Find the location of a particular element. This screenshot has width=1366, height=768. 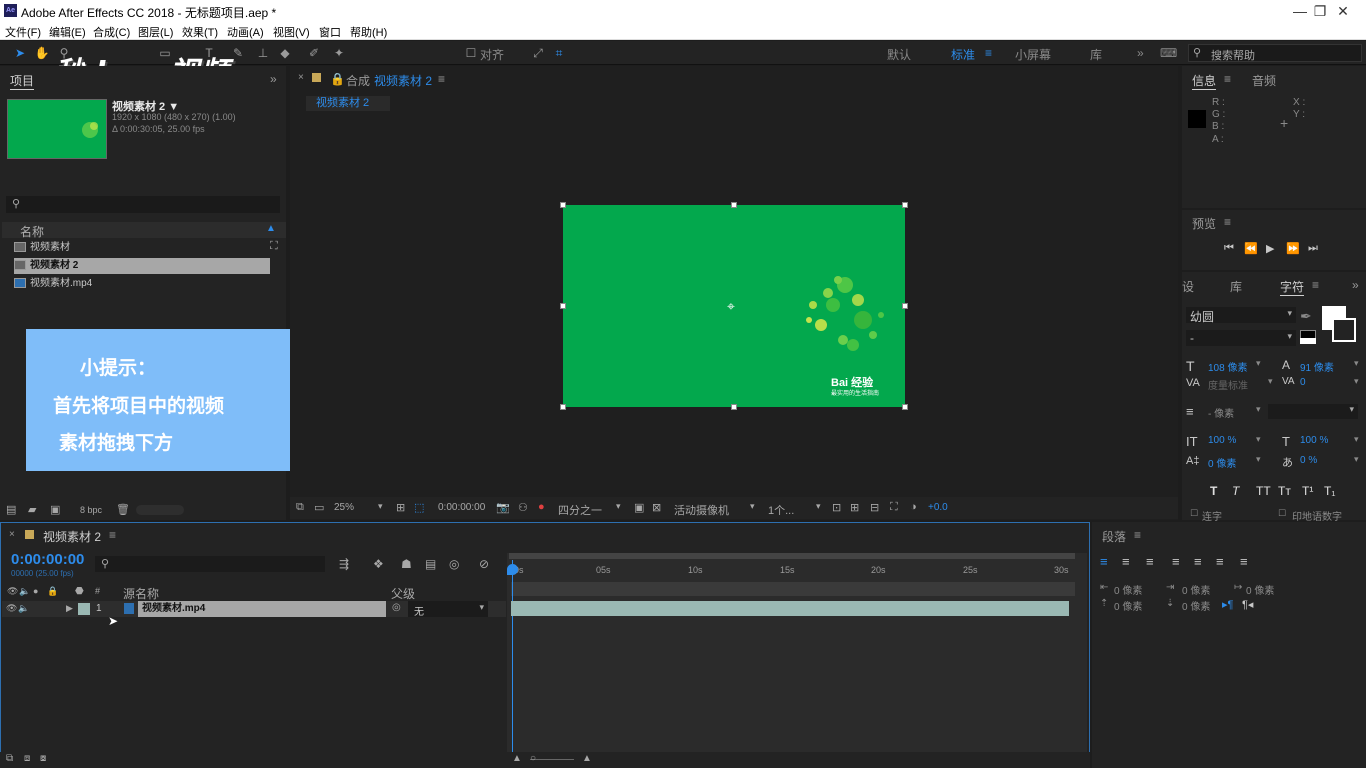

leading-value: 91 像素 is located at coordinates (1317, 366).